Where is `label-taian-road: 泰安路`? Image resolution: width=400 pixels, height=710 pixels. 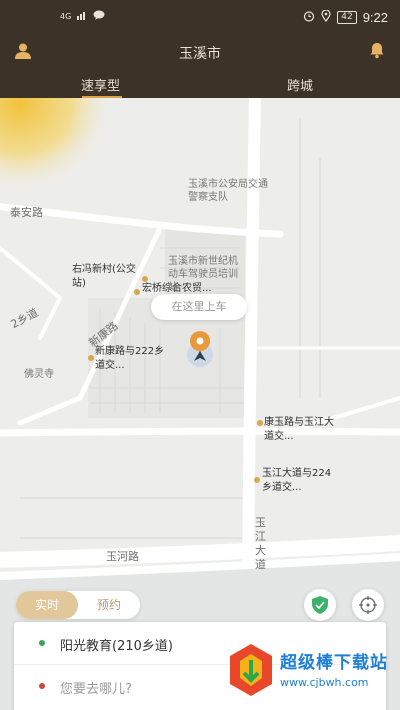
label-taian-road: 泰安路 is located at coordinates (26, 212).